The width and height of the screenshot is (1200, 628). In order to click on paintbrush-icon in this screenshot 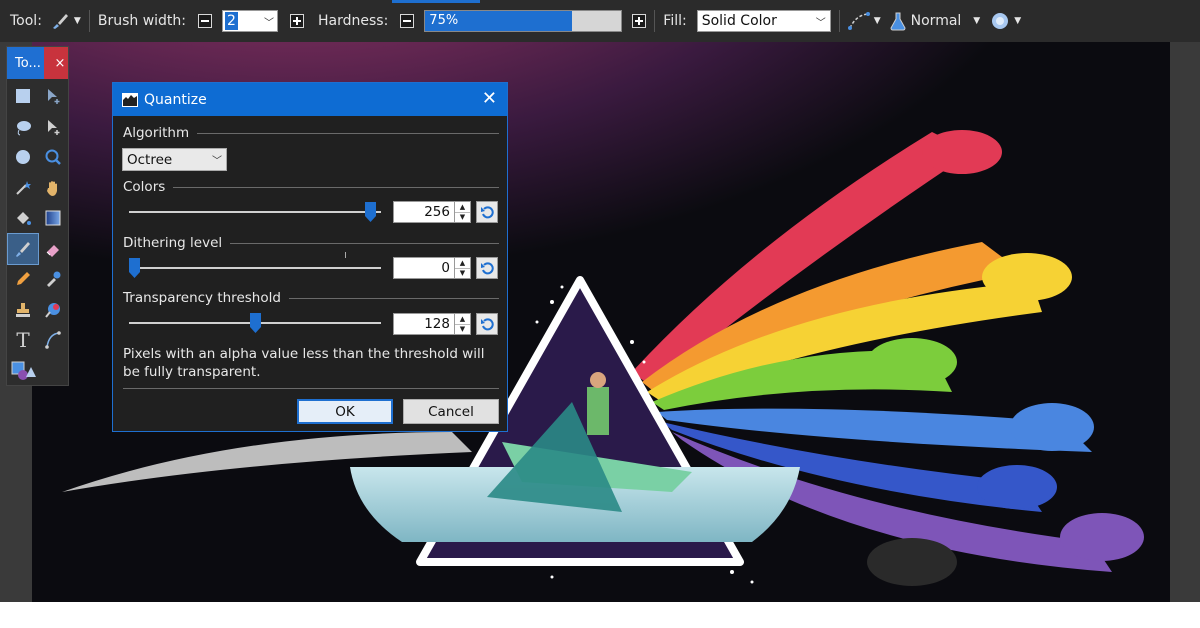, I will do `click(23, 248)`.